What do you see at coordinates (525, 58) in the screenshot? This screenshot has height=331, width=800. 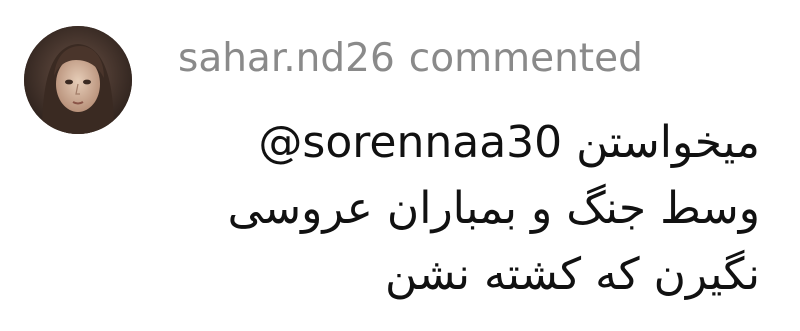 I see `comment-action-label: commented` at bounding box center [525, 58].